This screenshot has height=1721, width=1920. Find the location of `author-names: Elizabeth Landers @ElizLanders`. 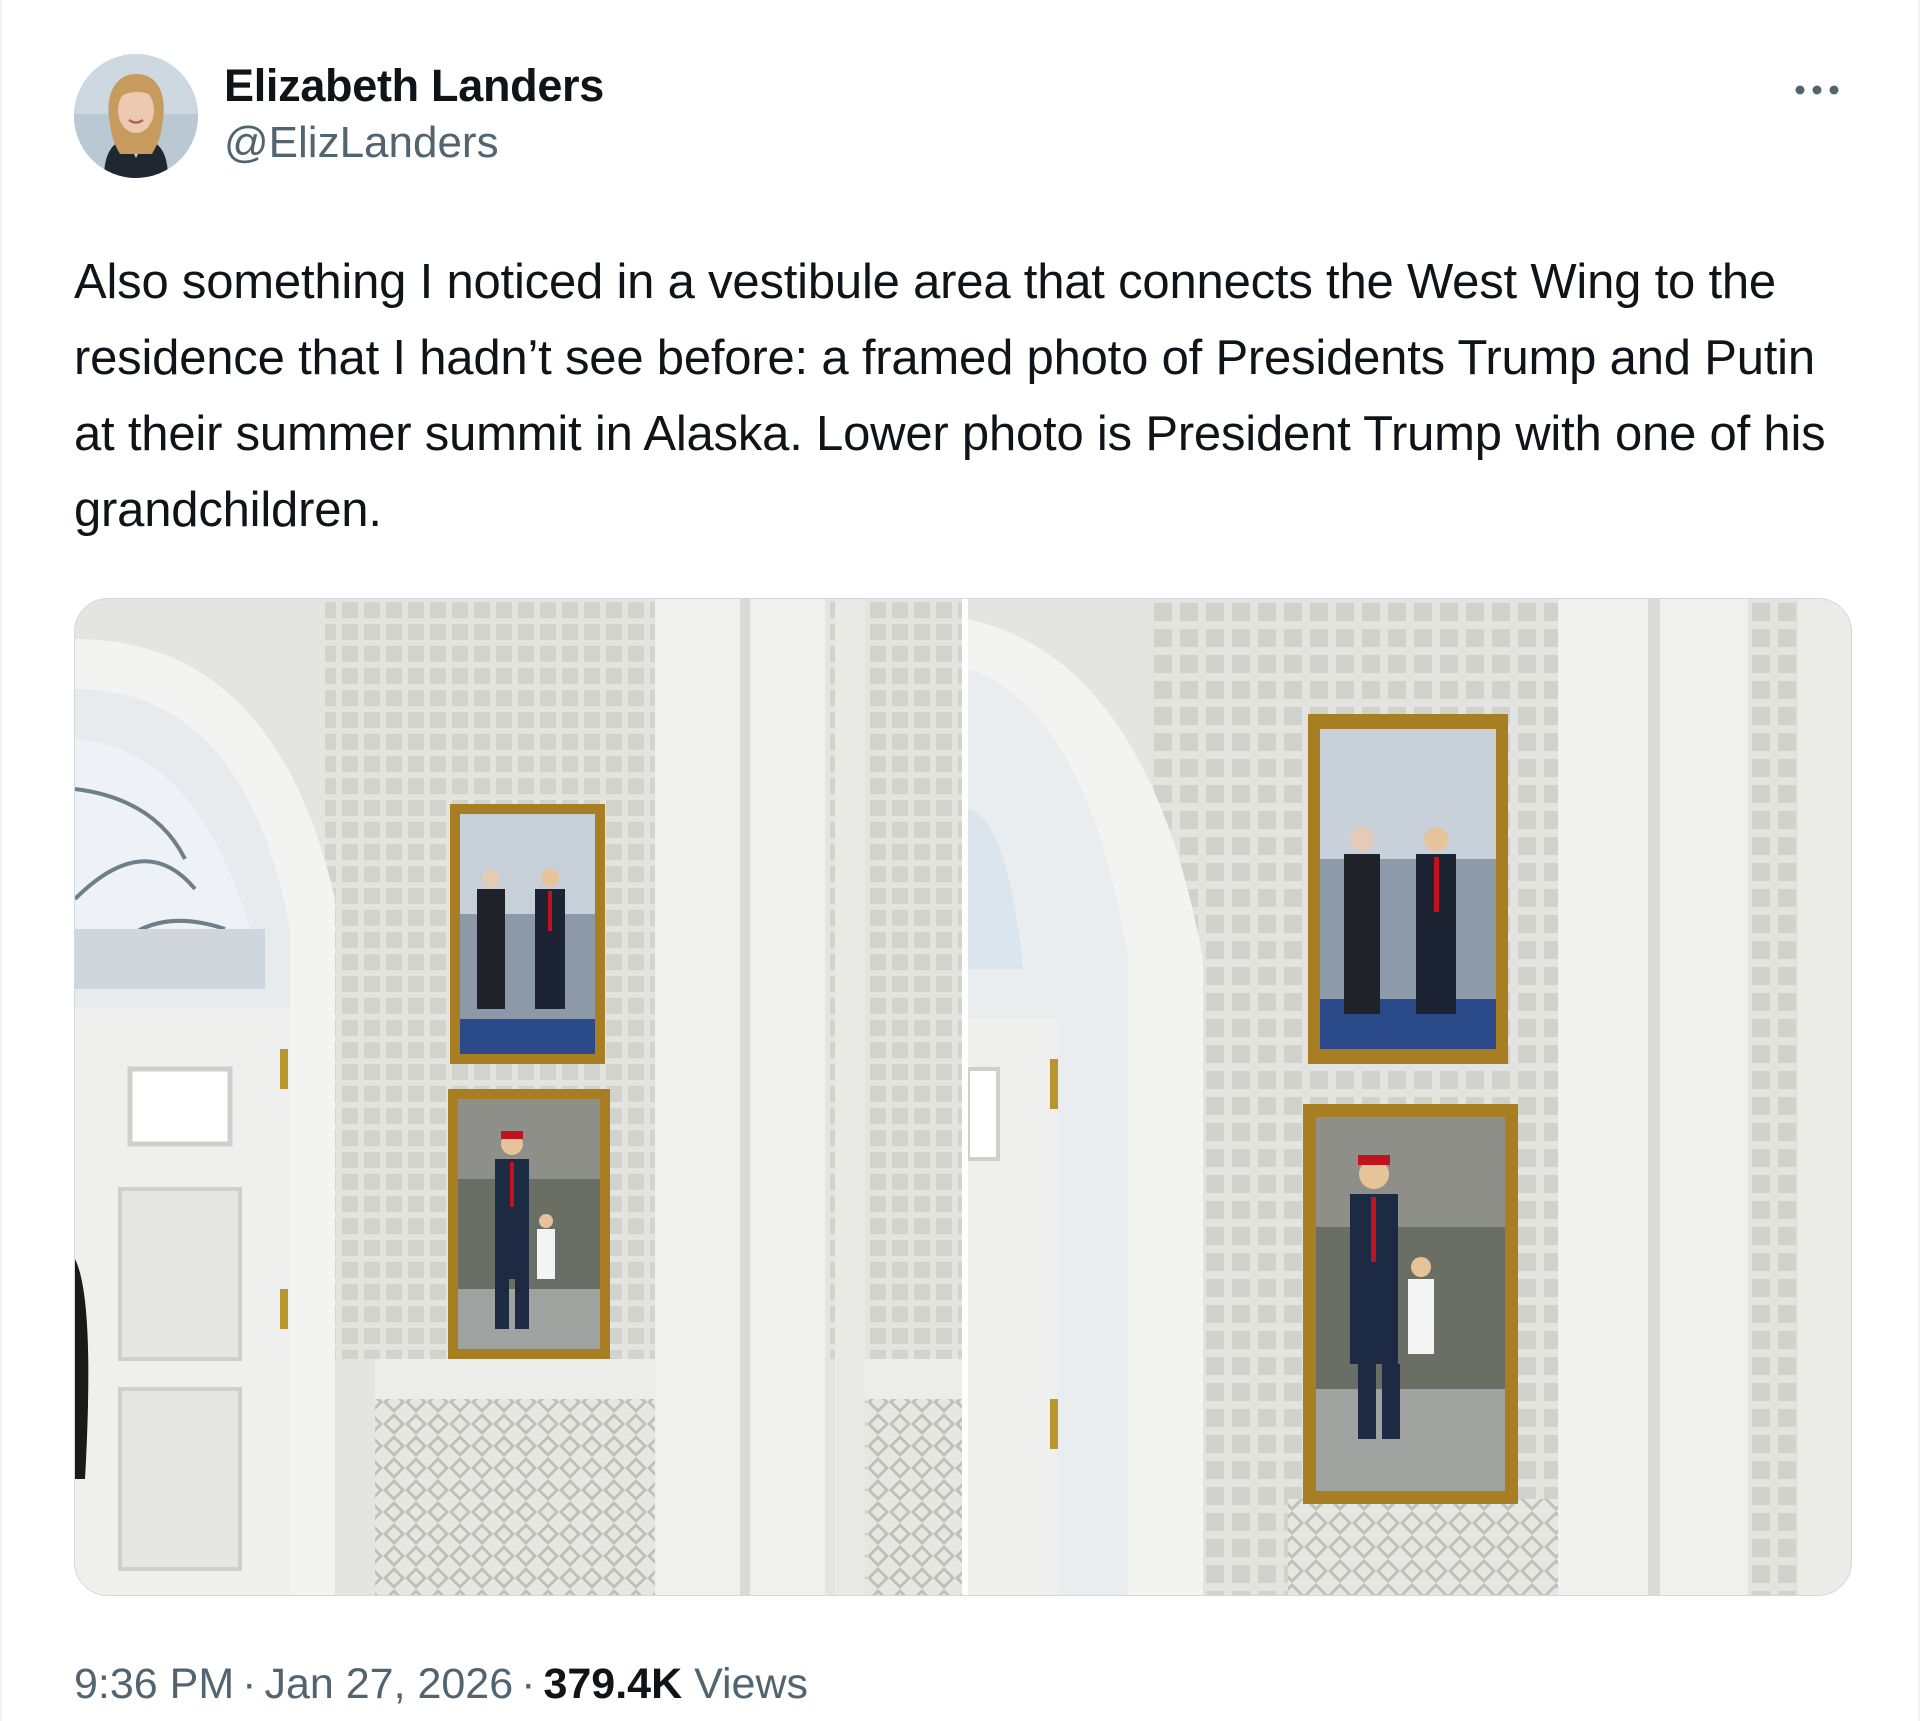

author-names: Elizabeth Landers @ElizLanders is located at coordinates (414, 115).